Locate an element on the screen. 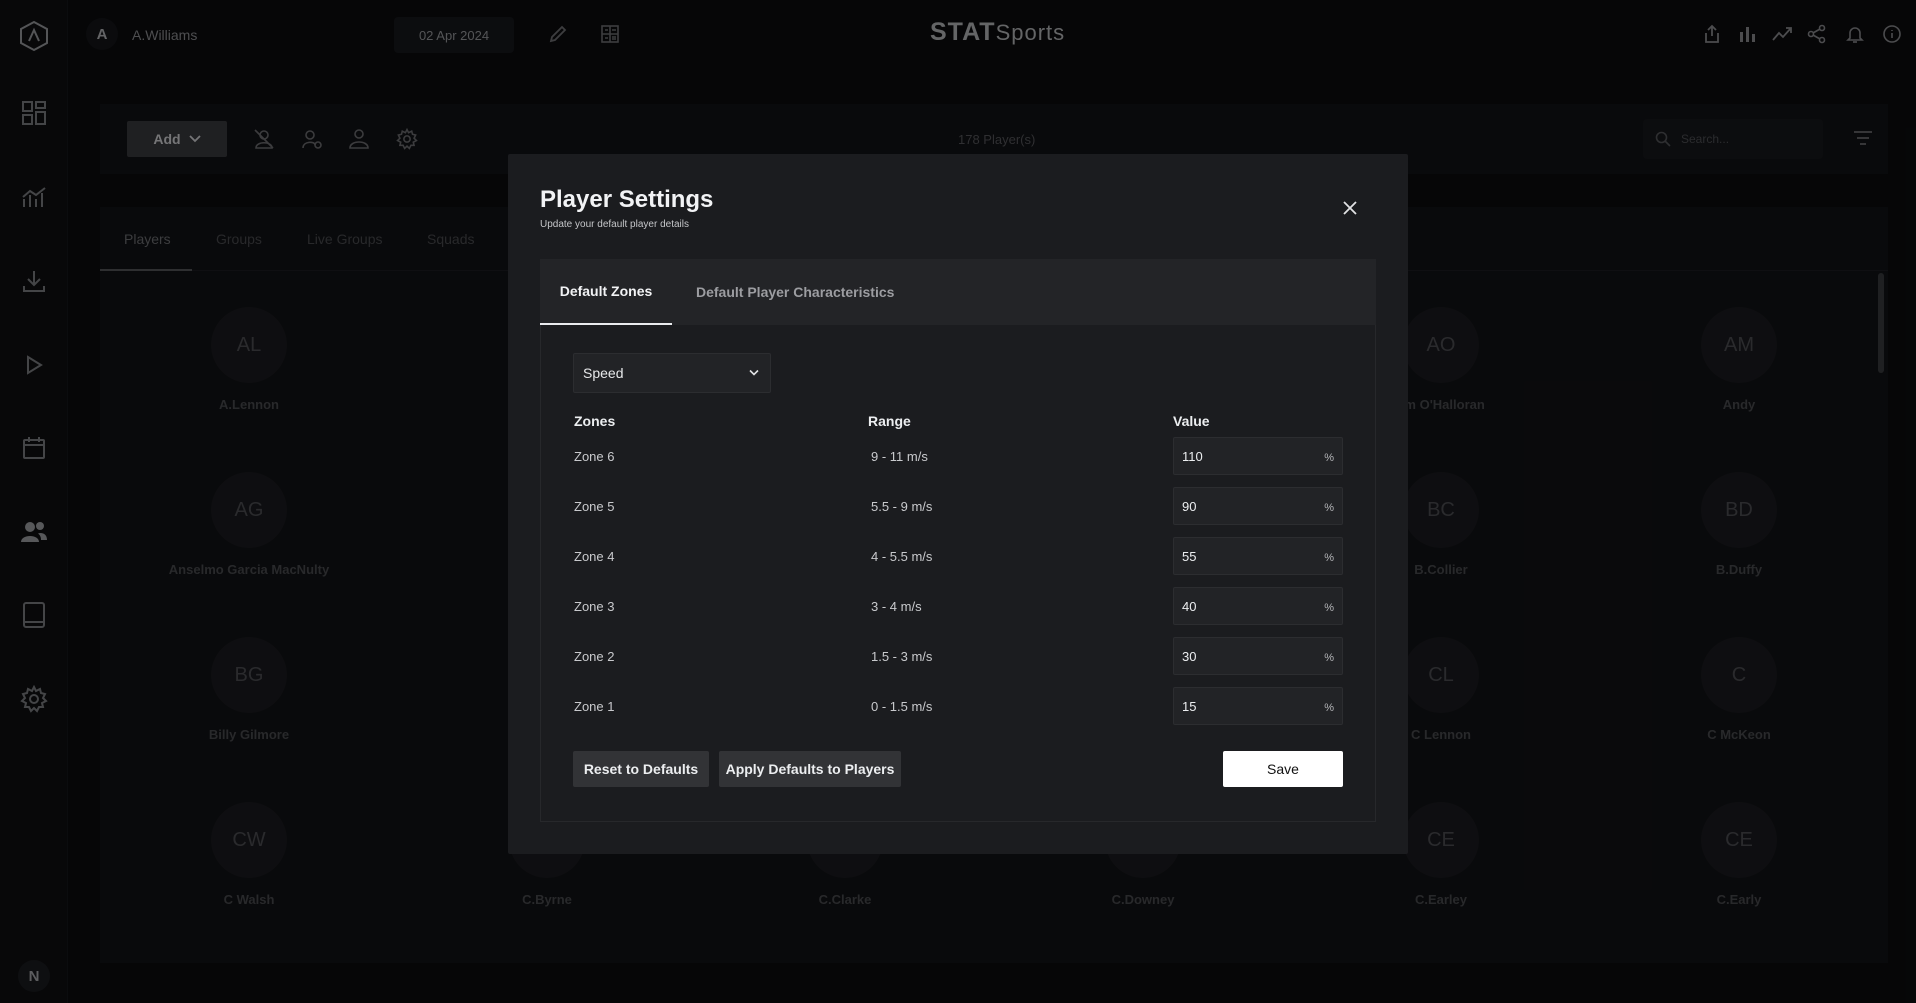 This screenshot has width=1916, height=1003. column-header-range: Range is located at coordinates (889, 421).